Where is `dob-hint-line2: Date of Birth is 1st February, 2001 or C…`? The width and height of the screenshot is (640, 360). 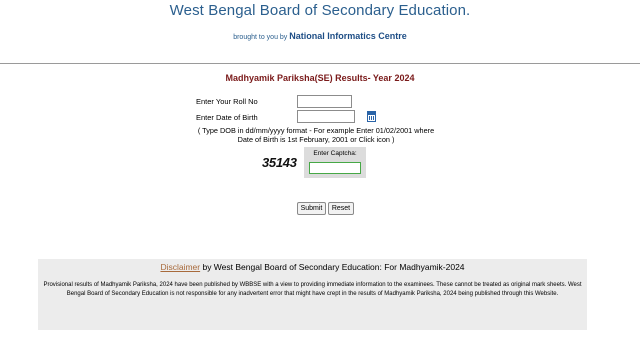
dob-hint-line2: Date of Birth is 1st February, 2001 or C… is located at coordinates (316, 139).